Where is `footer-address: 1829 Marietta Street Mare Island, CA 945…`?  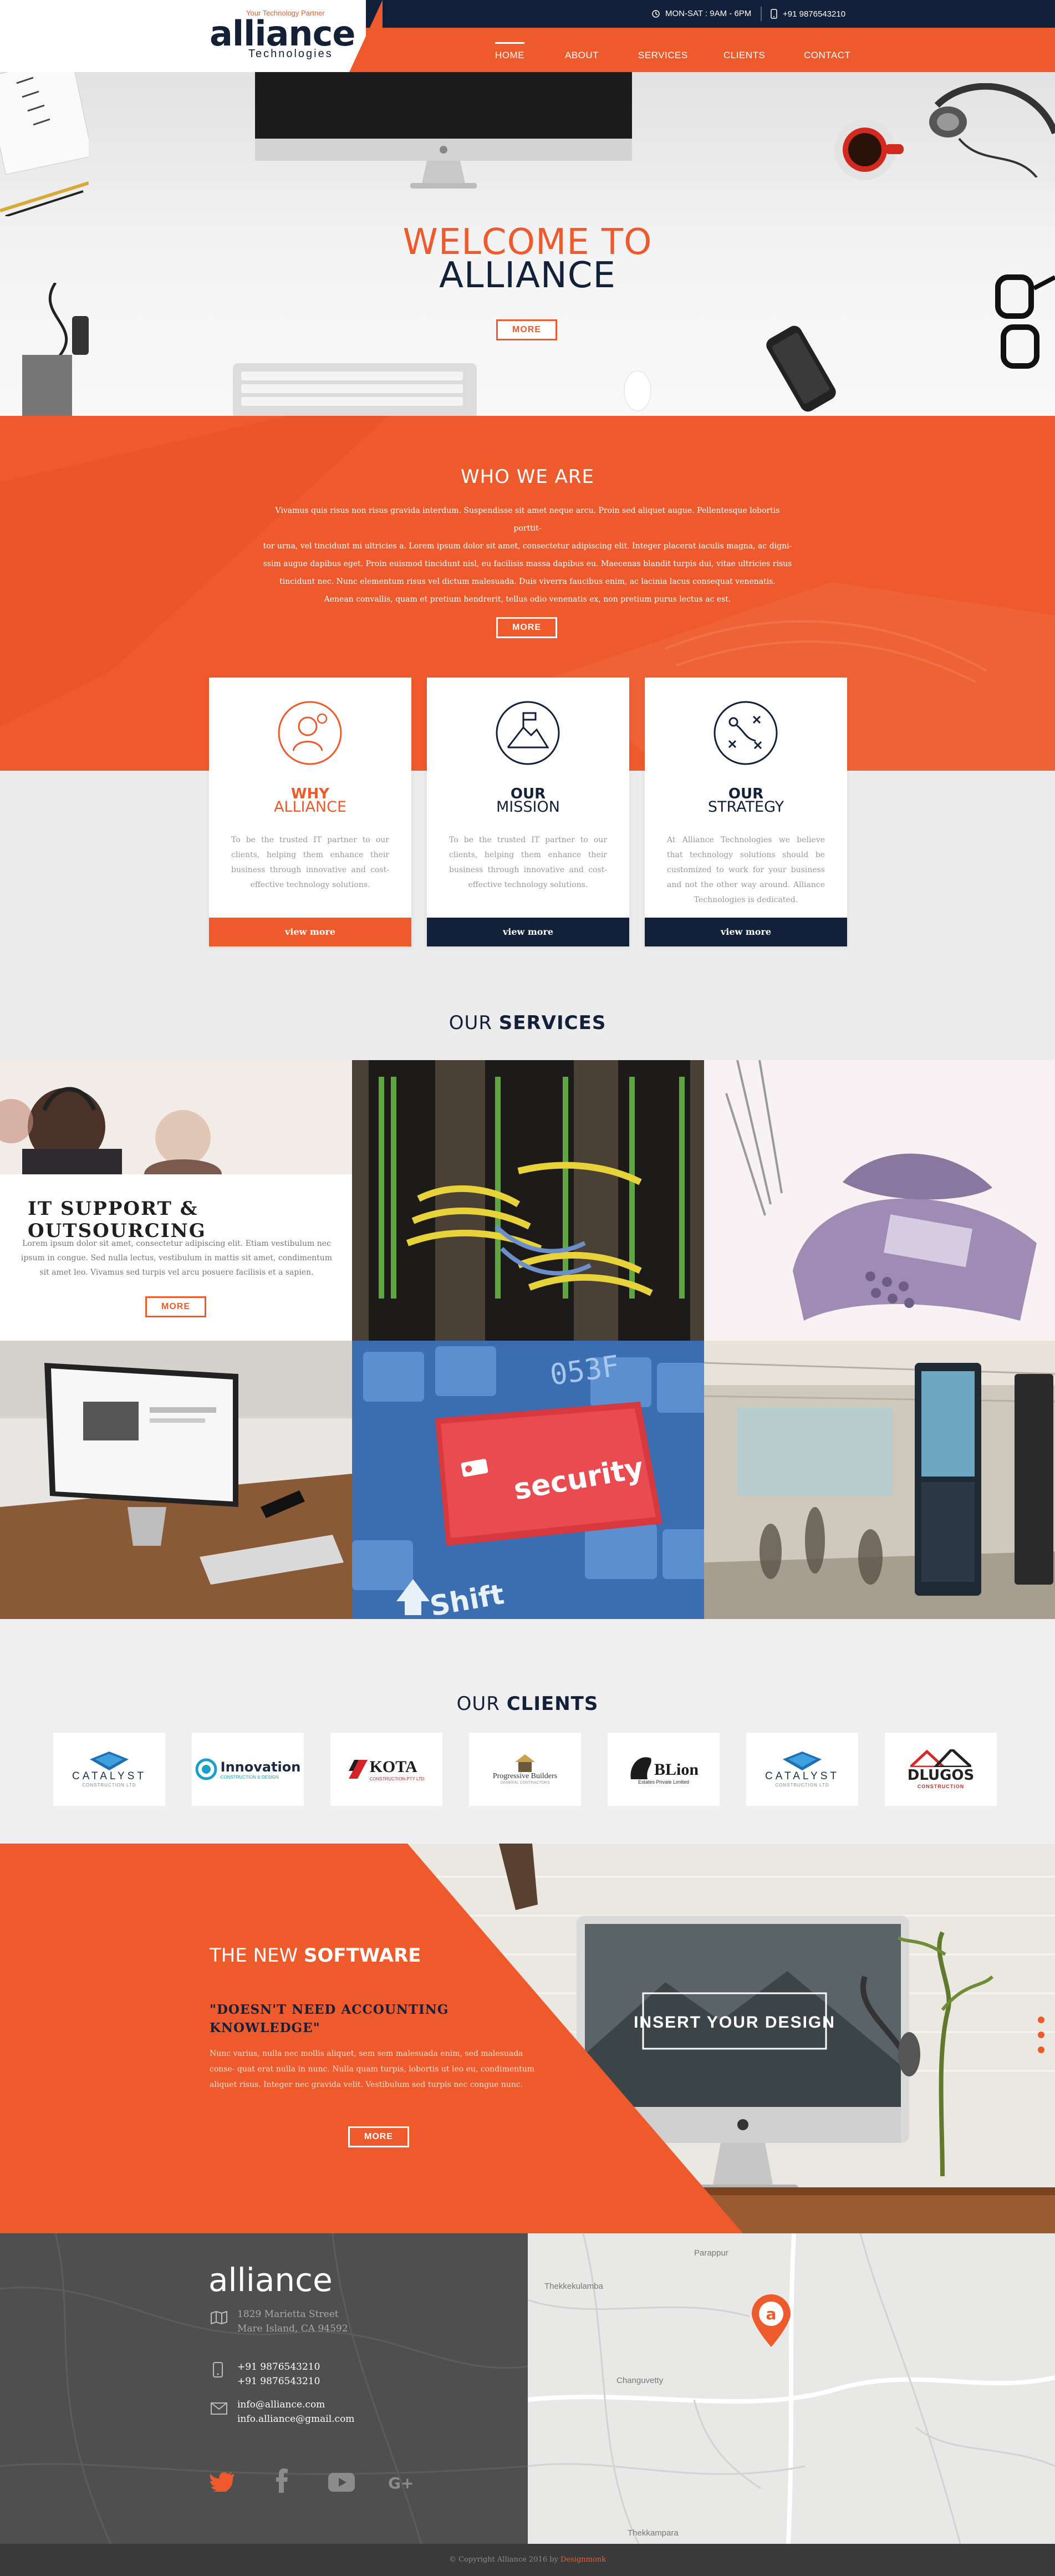 footer-address: 1829 Marietta Street Mare Island, CA 945… is located at coordinates (292, 2322).